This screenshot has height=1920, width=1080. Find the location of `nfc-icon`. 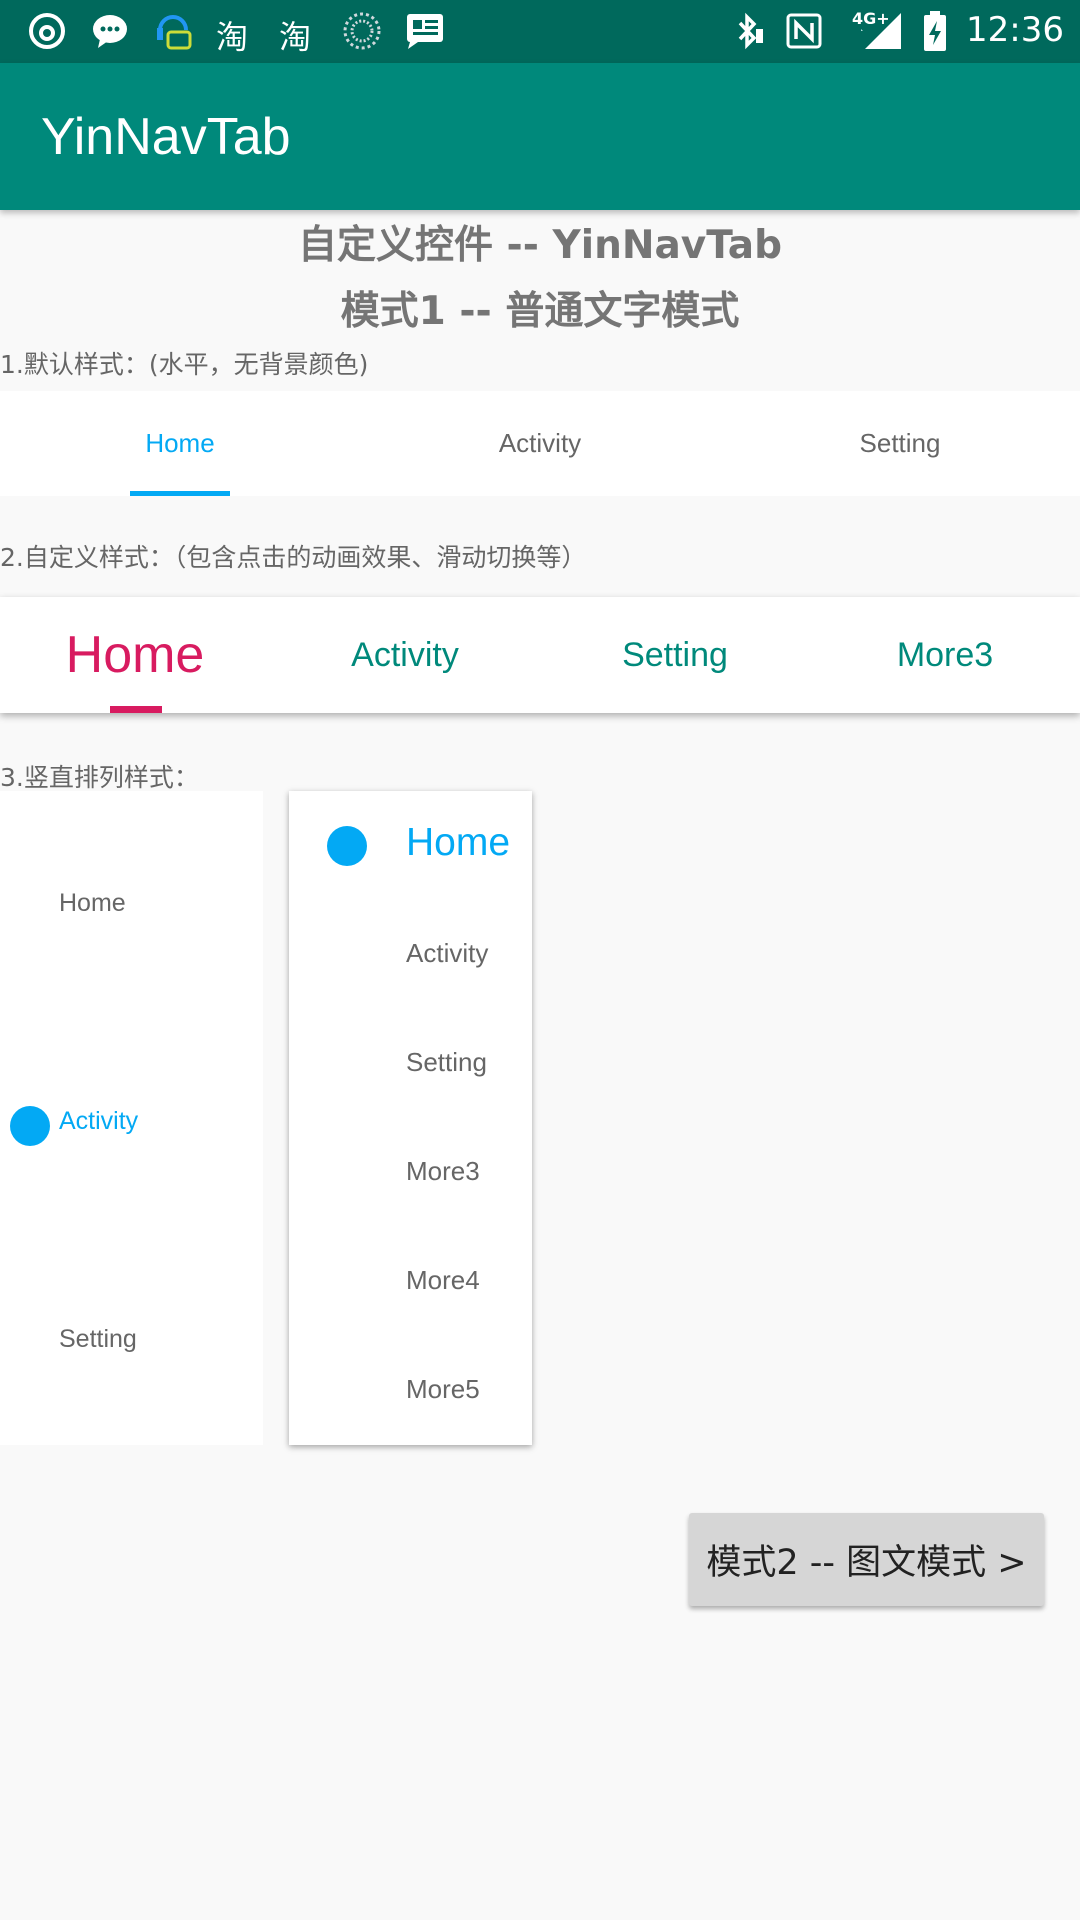

nfc-icon is located at coordinates (804, 31).